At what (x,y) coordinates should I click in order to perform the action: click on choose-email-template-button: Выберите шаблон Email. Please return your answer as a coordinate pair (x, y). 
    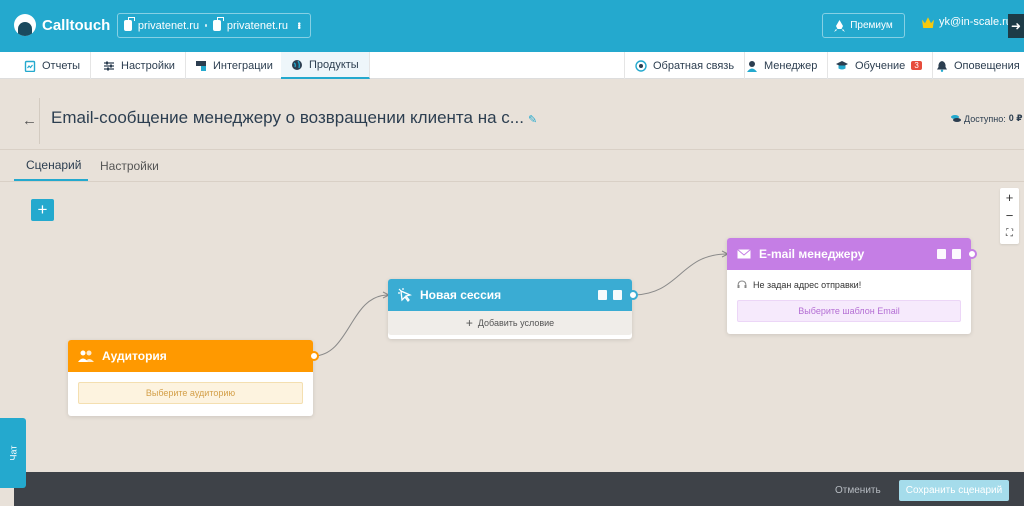
    Looking at the image, I should click on (849, 311).